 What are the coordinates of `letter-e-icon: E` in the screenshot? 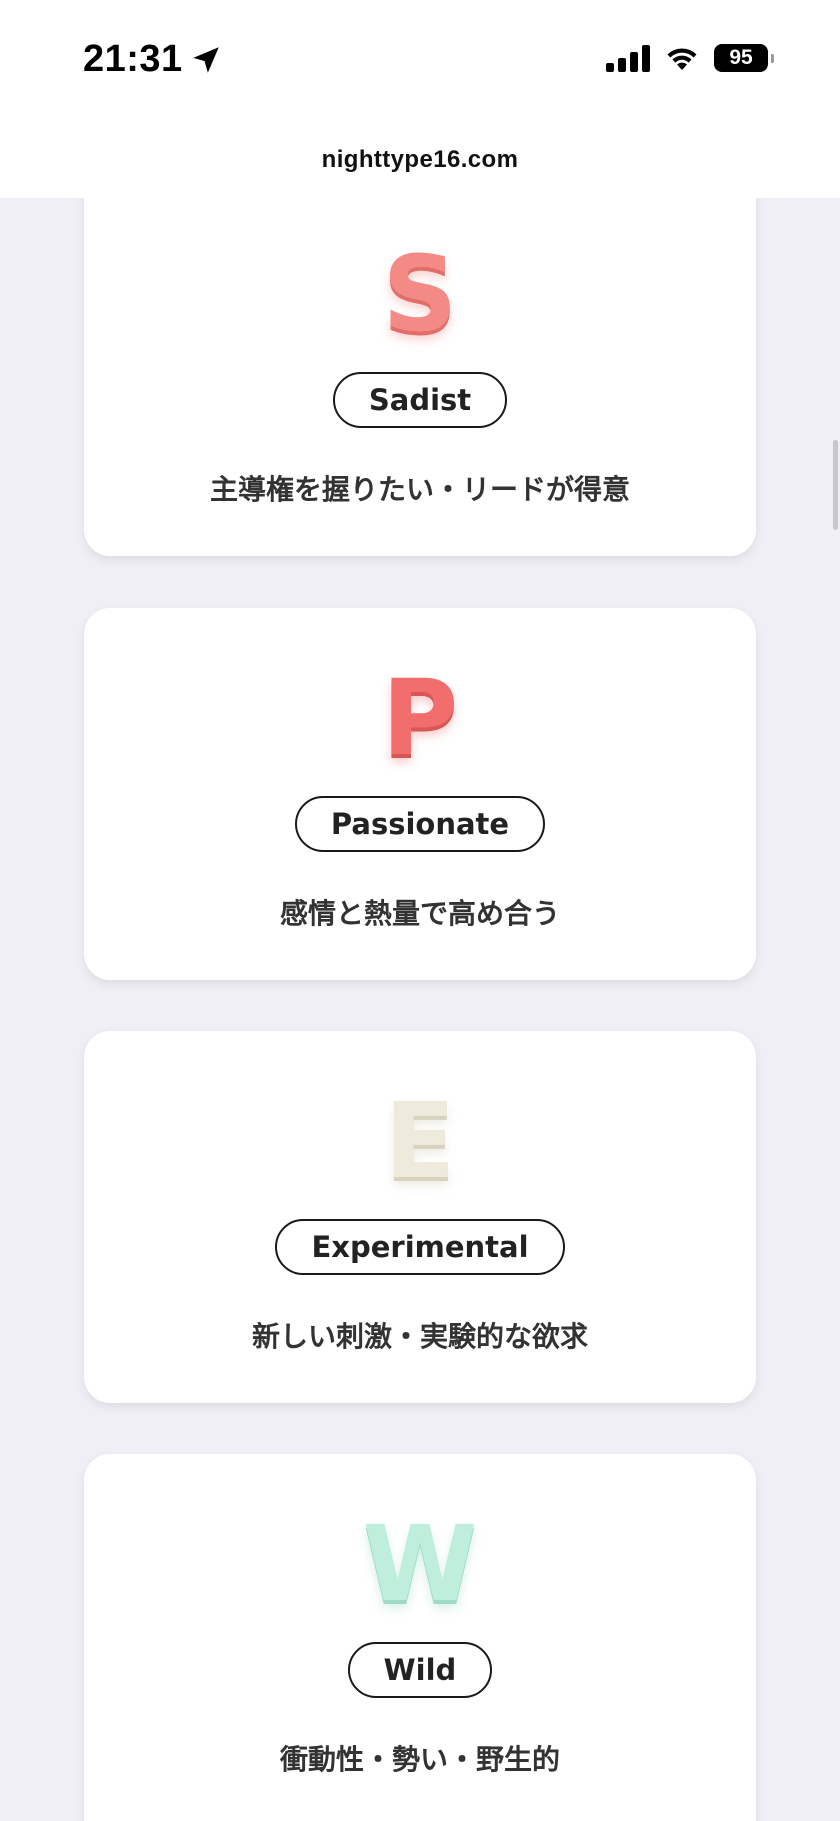 It's located at (420, 1141).